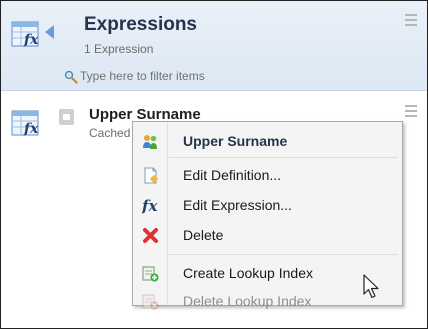 This screenshot has height=329, width=428. What do you see at coordinates (411, 112) in the screenshot?
I see `item-menu-icon` at bounding box center [411, 112].